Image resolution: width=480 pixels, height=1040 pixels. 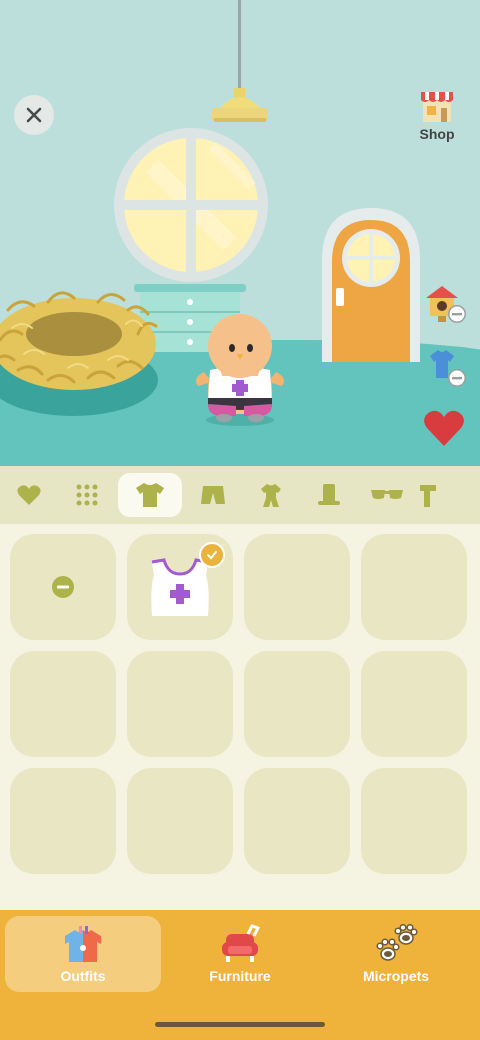 I want to click on tab-furniture-label: Furniture, so click(x=240, y=976).